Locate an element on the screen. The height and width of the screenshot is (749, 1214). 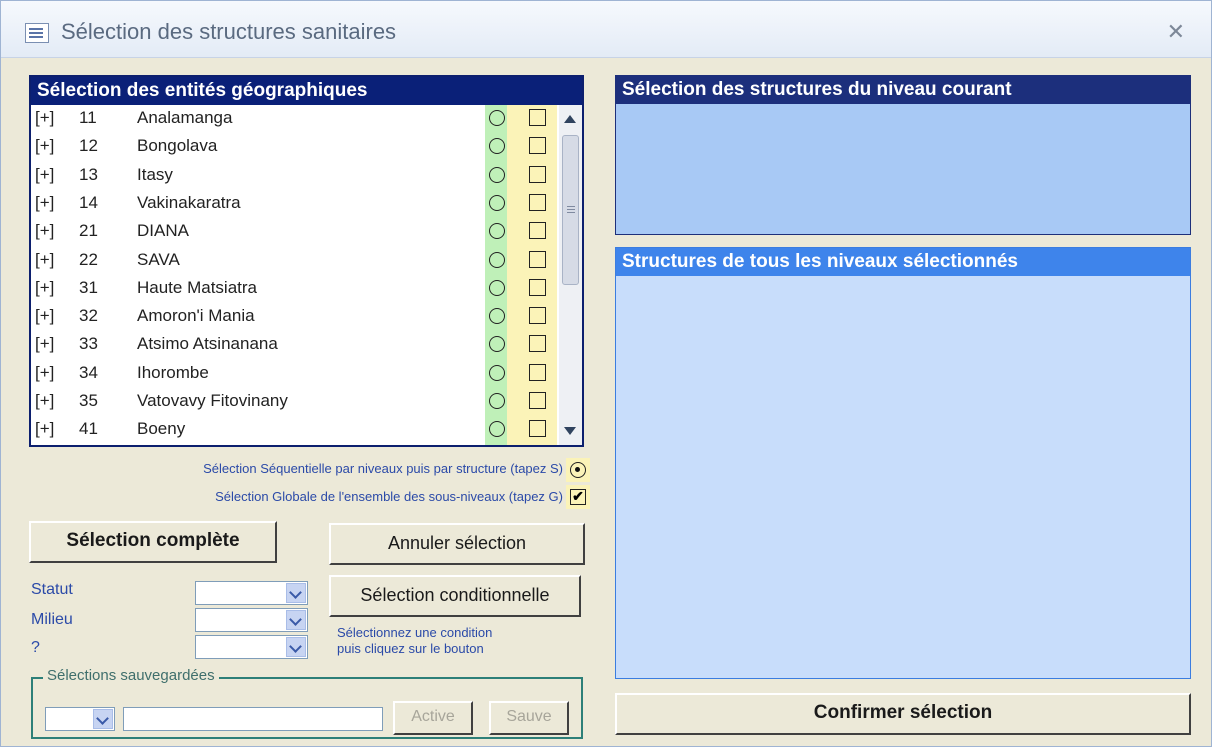
save-button: Sauve is located at coordinates (529, 718).